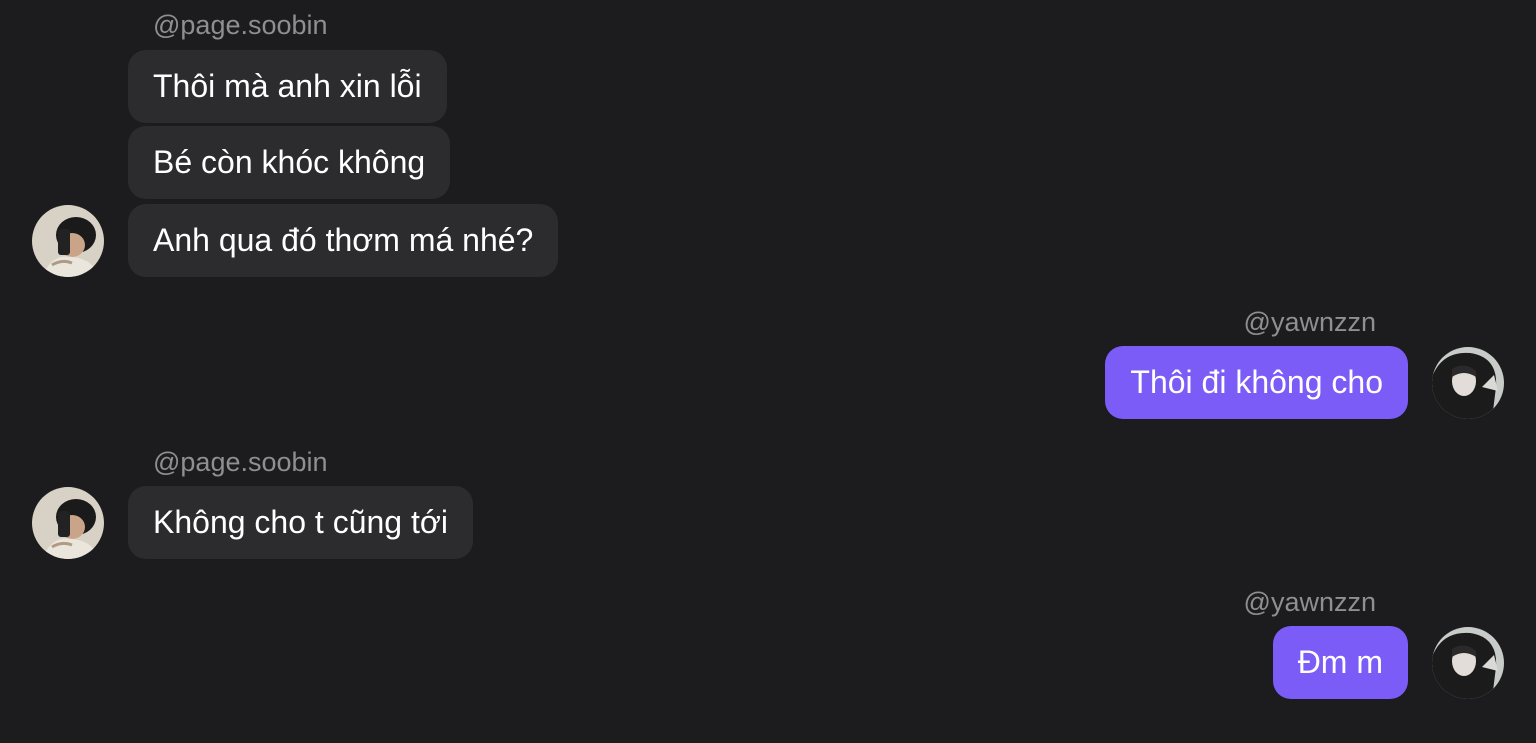 The width and height of the screenshot is (1536, 743). What do you see at coordinates (1256, 382) in the screenshot?
I see `message-bubble: Thôi đi không cho` at bounding box center [1256, 382].